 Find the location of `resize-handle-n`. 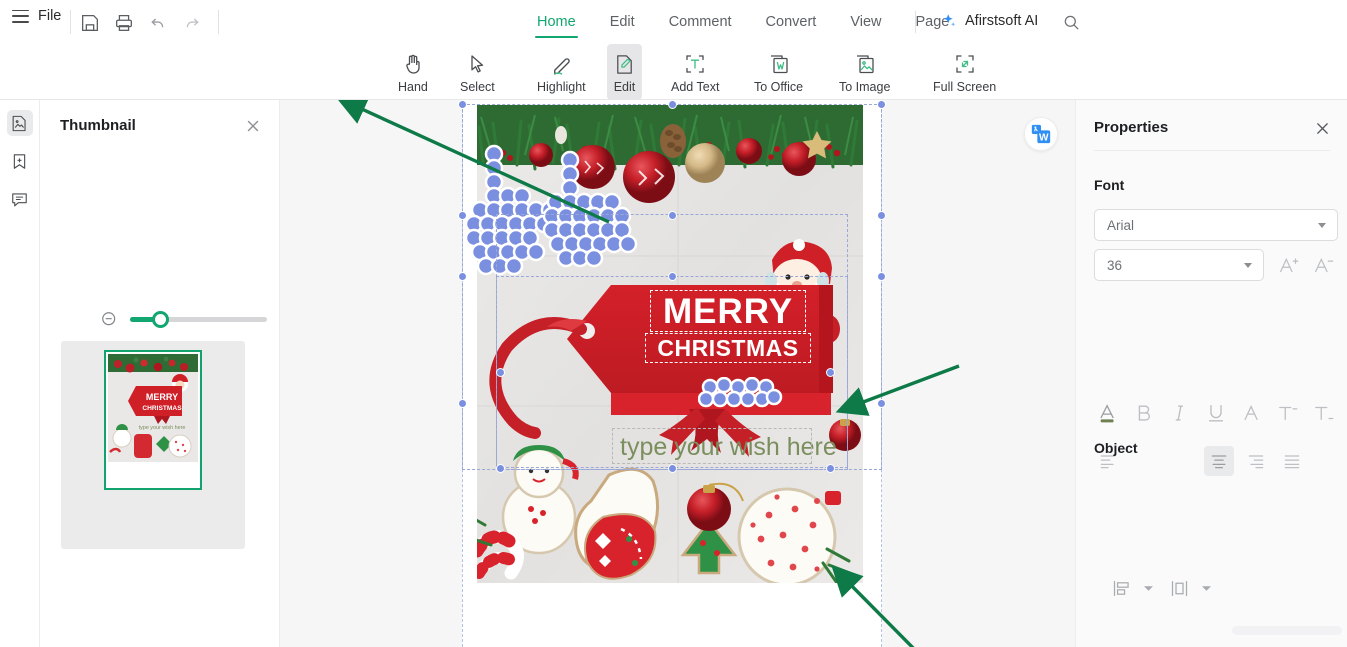

resize-handle-n is located at coordinates (672, 104).